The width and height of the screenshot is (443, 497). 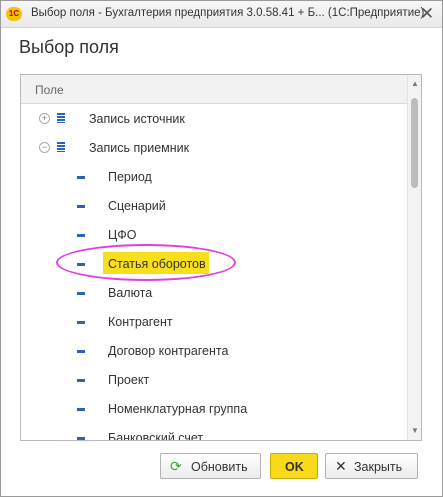 I want to click on tree-row-source-record: + Запись источник, so click(x=214, y=118).